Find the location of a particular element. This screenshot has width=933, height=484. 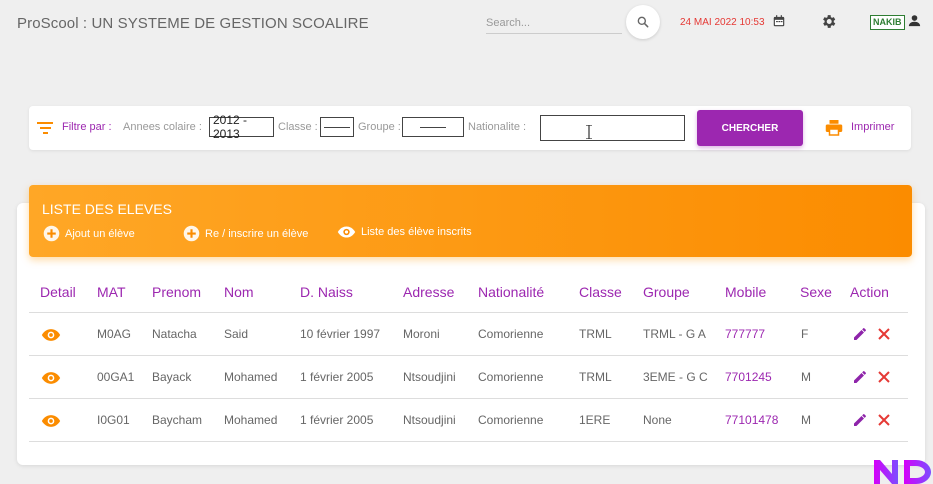

nationalite-label: Nationalite : is located at coordinates (497, 127).